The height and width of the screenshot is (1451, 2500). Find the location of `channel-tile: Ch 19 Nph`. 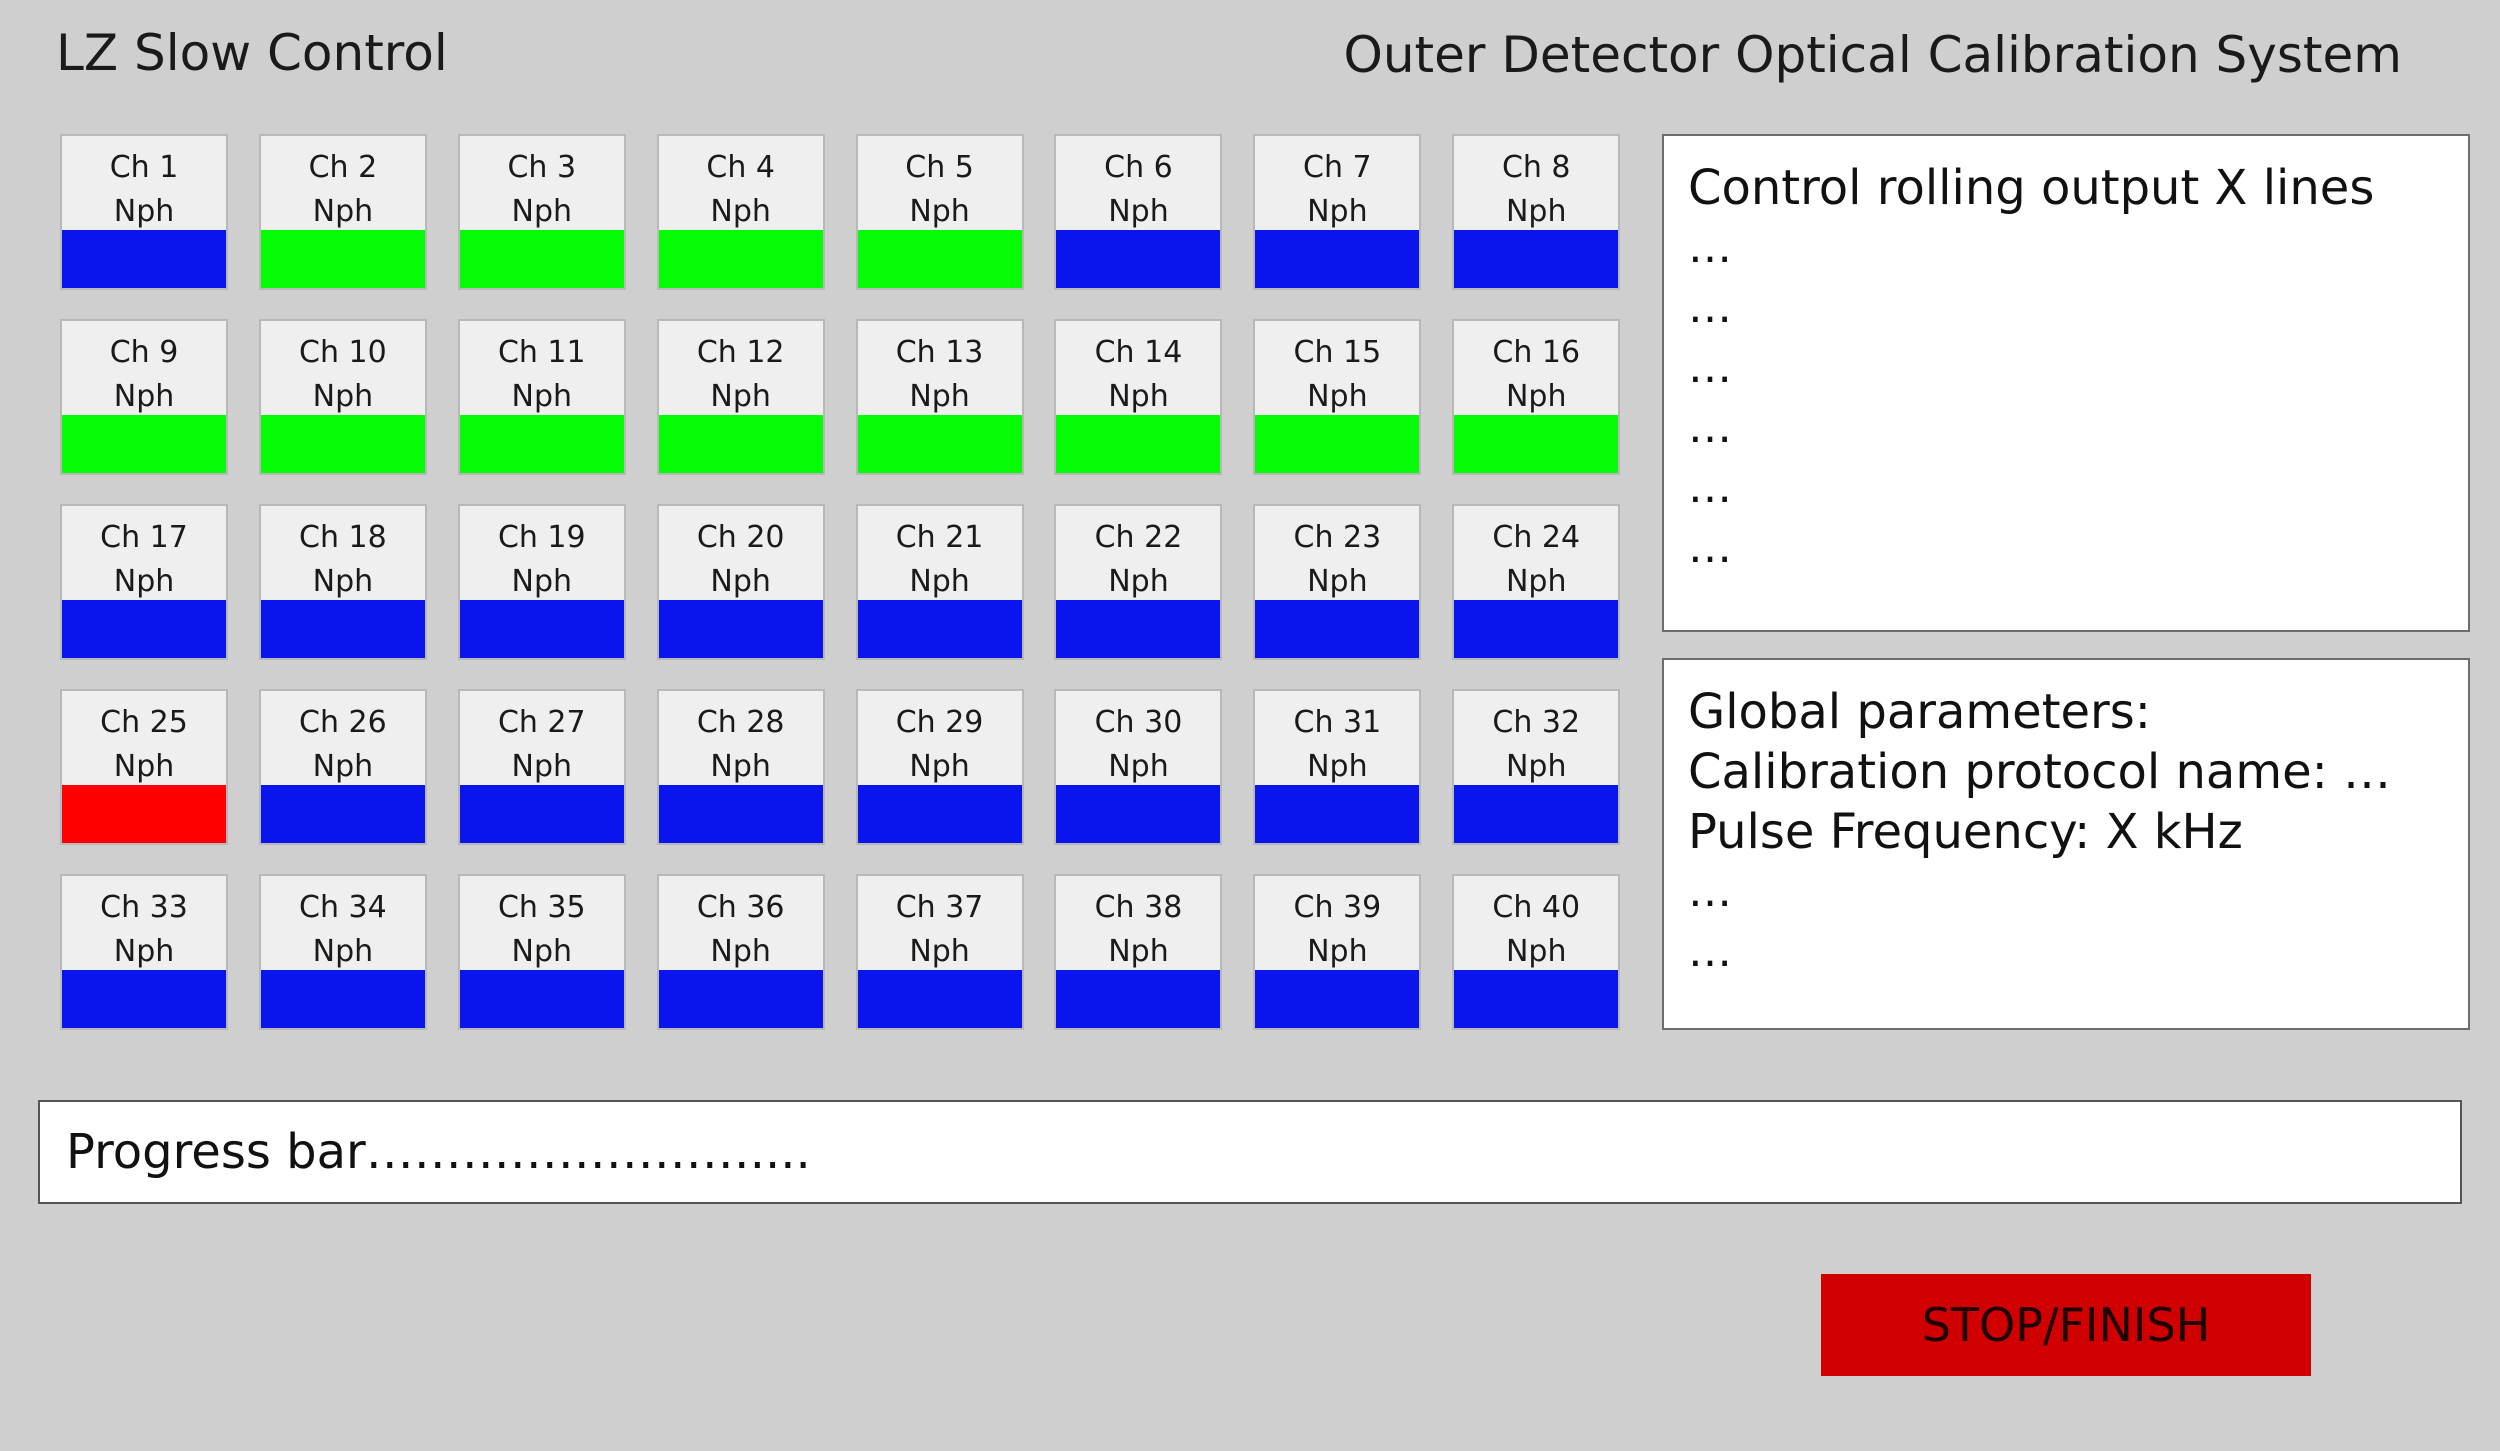

channel-tile: Ch 19 Nph is located at coordinates (541, 582).